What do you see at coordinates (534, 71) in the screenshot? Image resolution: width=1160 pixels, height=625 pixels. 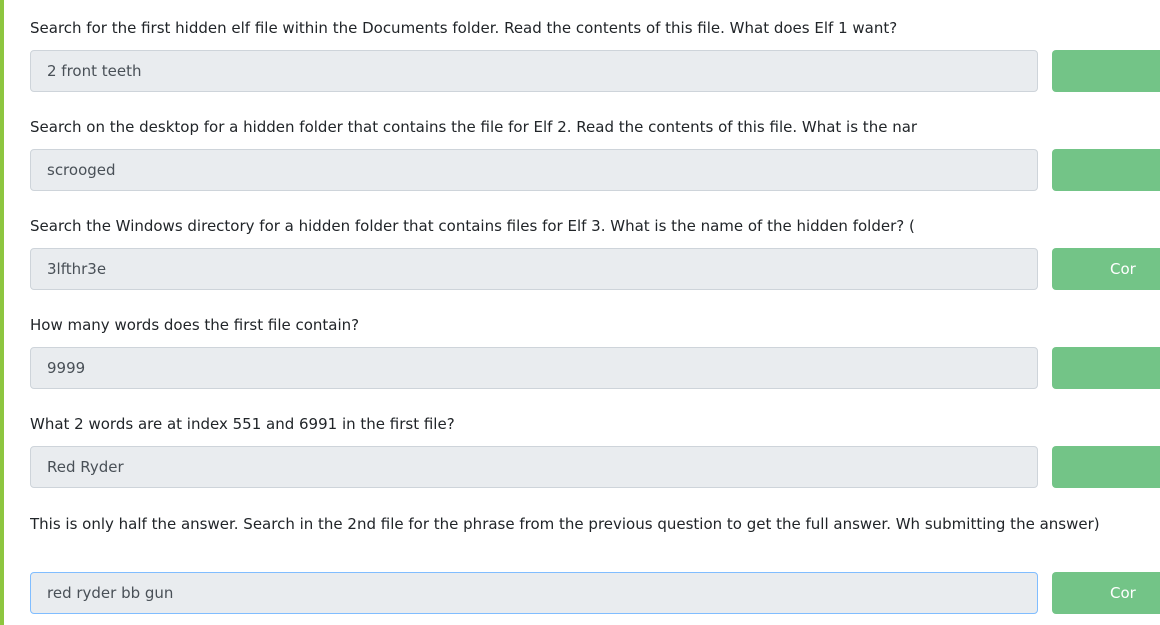 I see `question-1-answer-input: 2 front teeth` at bounding box center [534, 71].